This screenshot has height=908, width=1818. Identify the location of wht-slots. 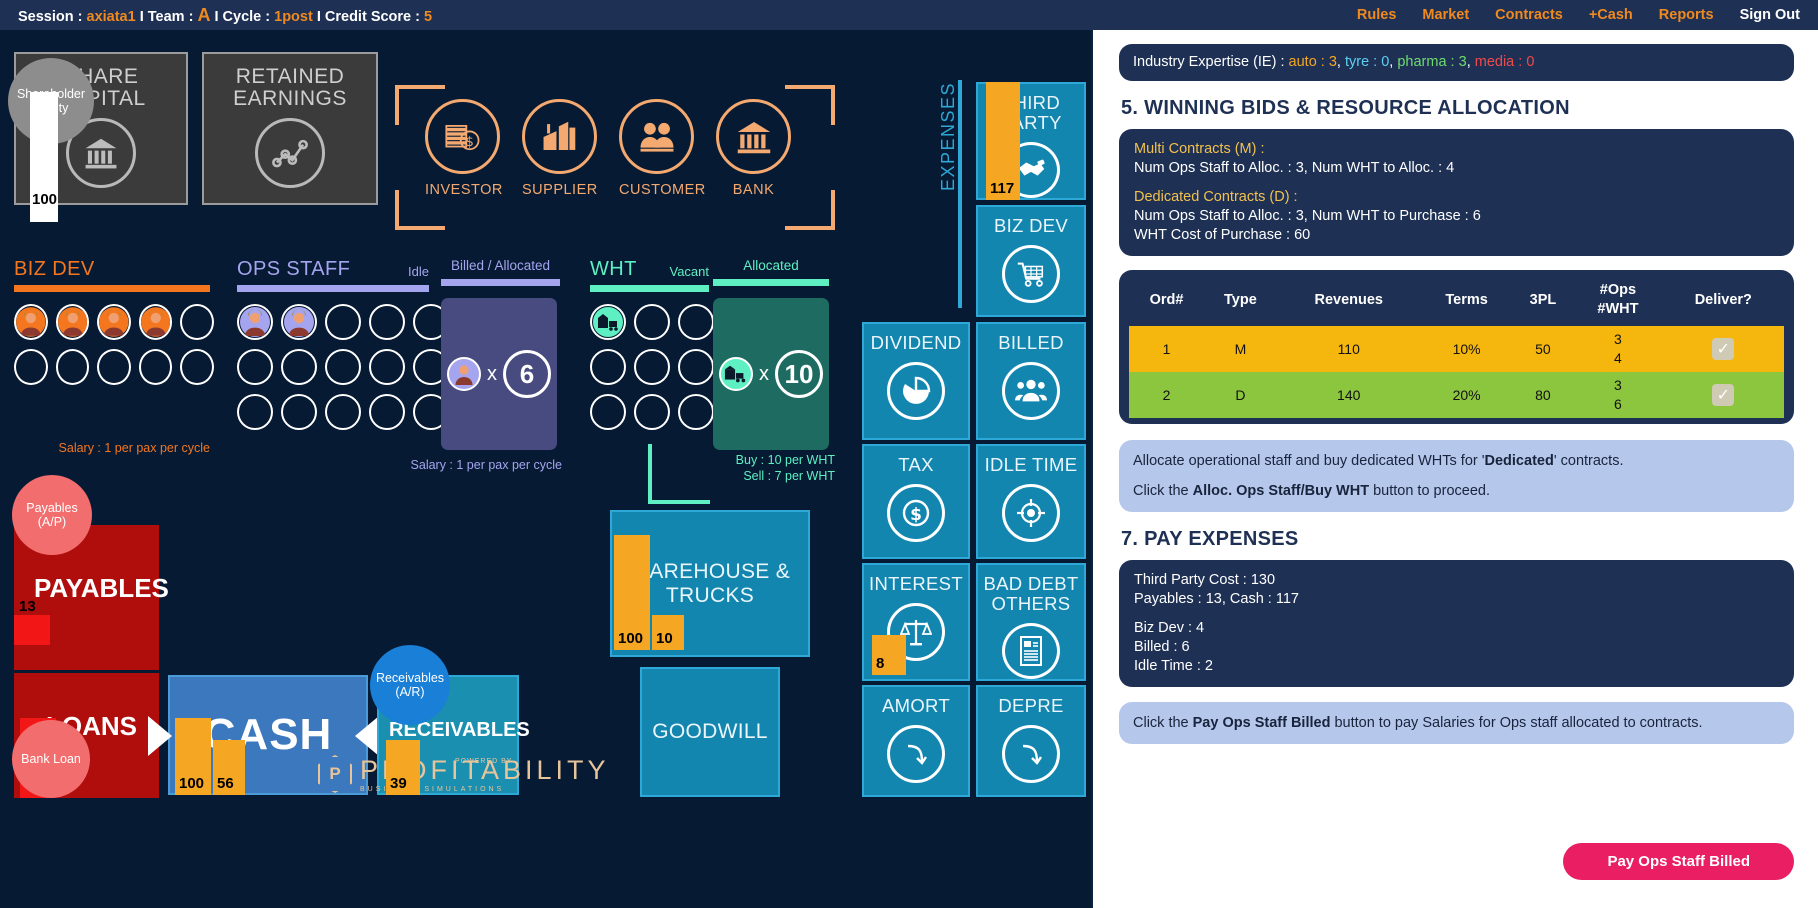
(652, 367).